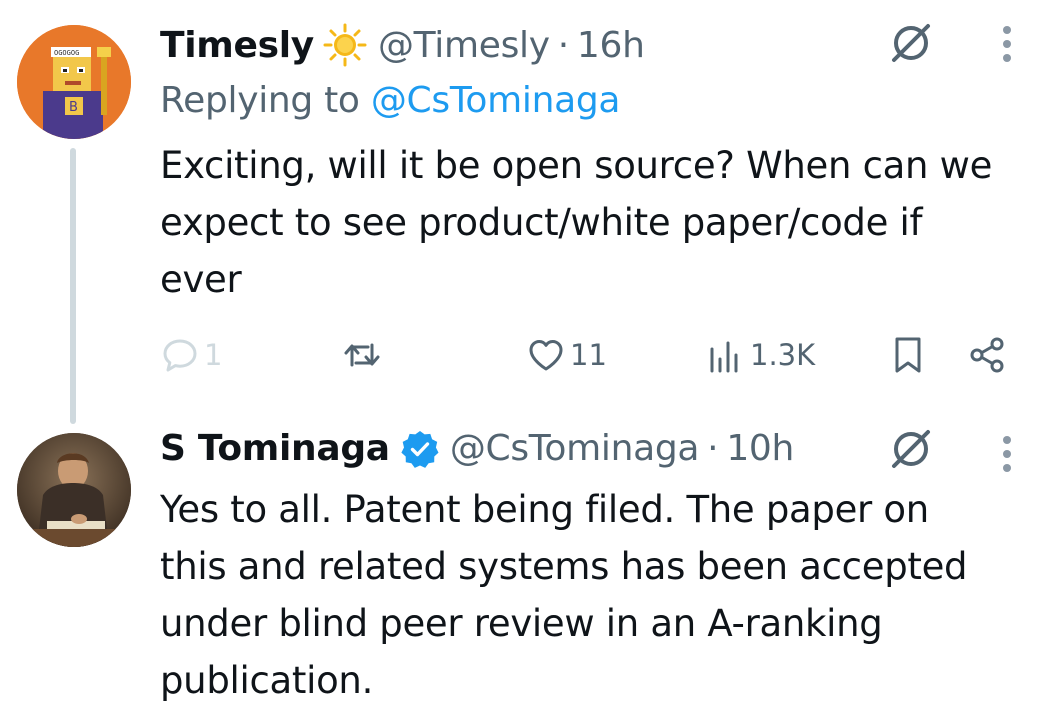  I want to click on thread-connector-line, so click(73, 286).